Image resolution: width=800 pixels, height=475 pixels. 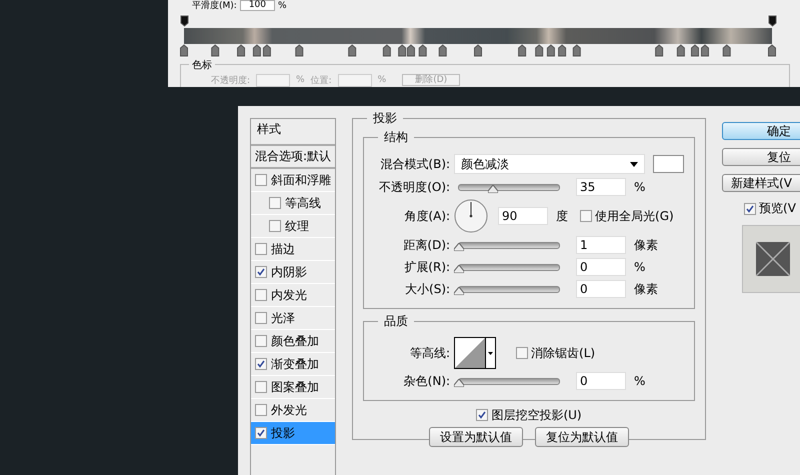 What do you see at coordinates (293, 433) in the screenshot?
I see `list-item: 投影` at bounding box center [293, 433].